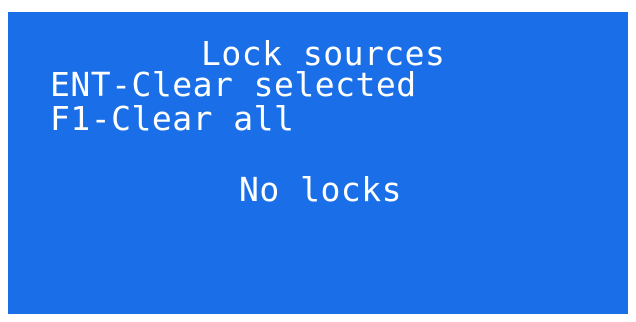 The width and height of the screenshot is (636, 322). I want to click on empty-state-message: No locks, so click(320, 189).